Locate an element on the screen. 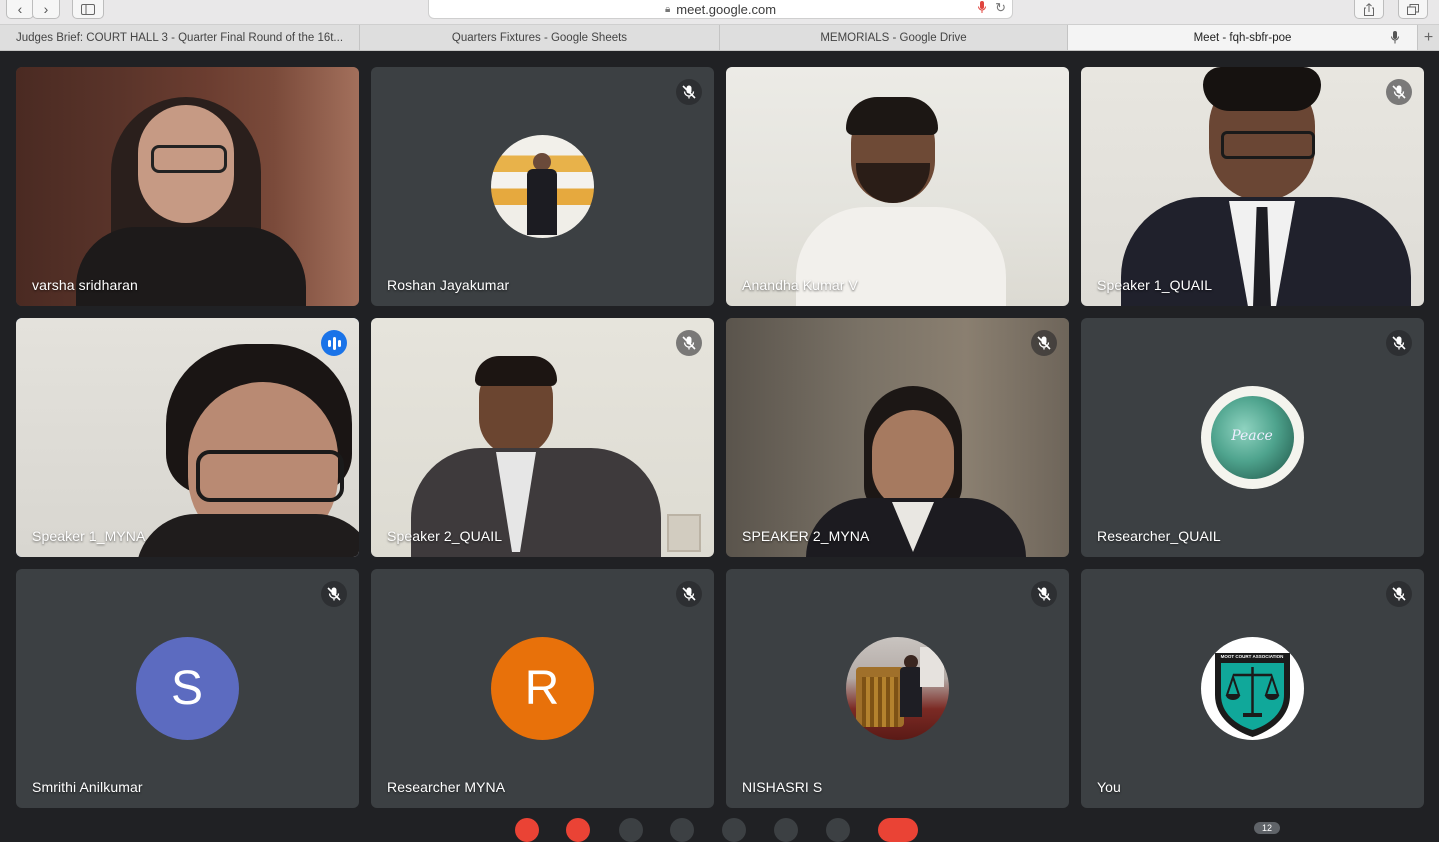 The width and height of the screenshot is (1439, 842). participant-tile: Peace Researcher_QUAIL is located at coordinates (1252, 437).